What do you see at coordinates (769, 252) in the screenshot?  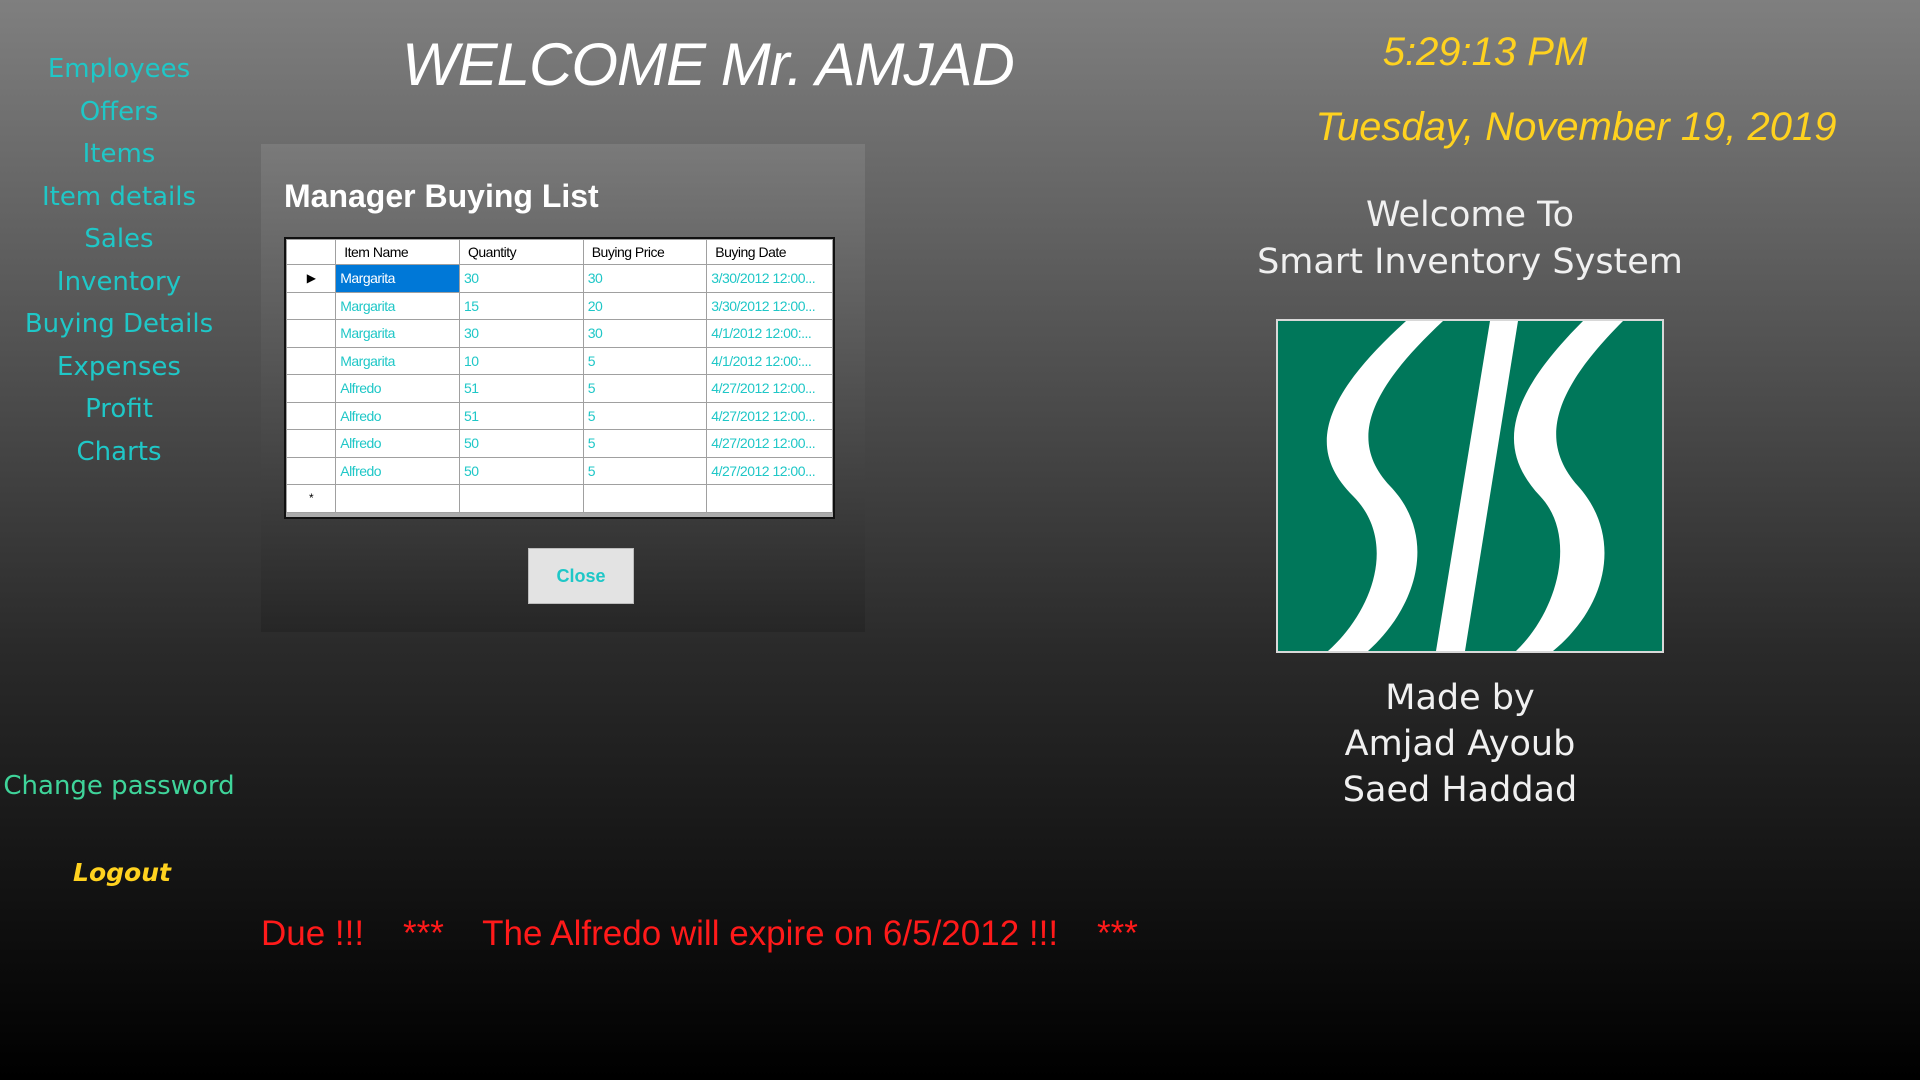 I see `column-header-buying-date: Buying Date` at bounding box center [769, 252].